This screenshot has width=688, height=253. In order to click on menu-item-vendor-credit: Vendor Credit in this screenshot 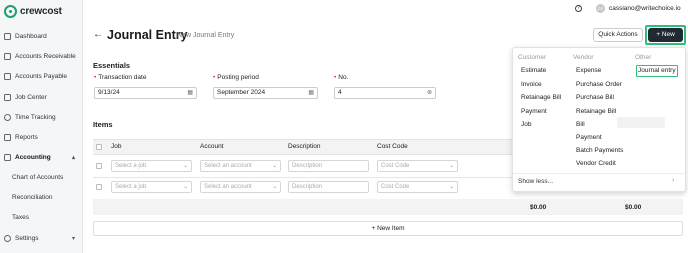, I will do `click(596, 163)`.